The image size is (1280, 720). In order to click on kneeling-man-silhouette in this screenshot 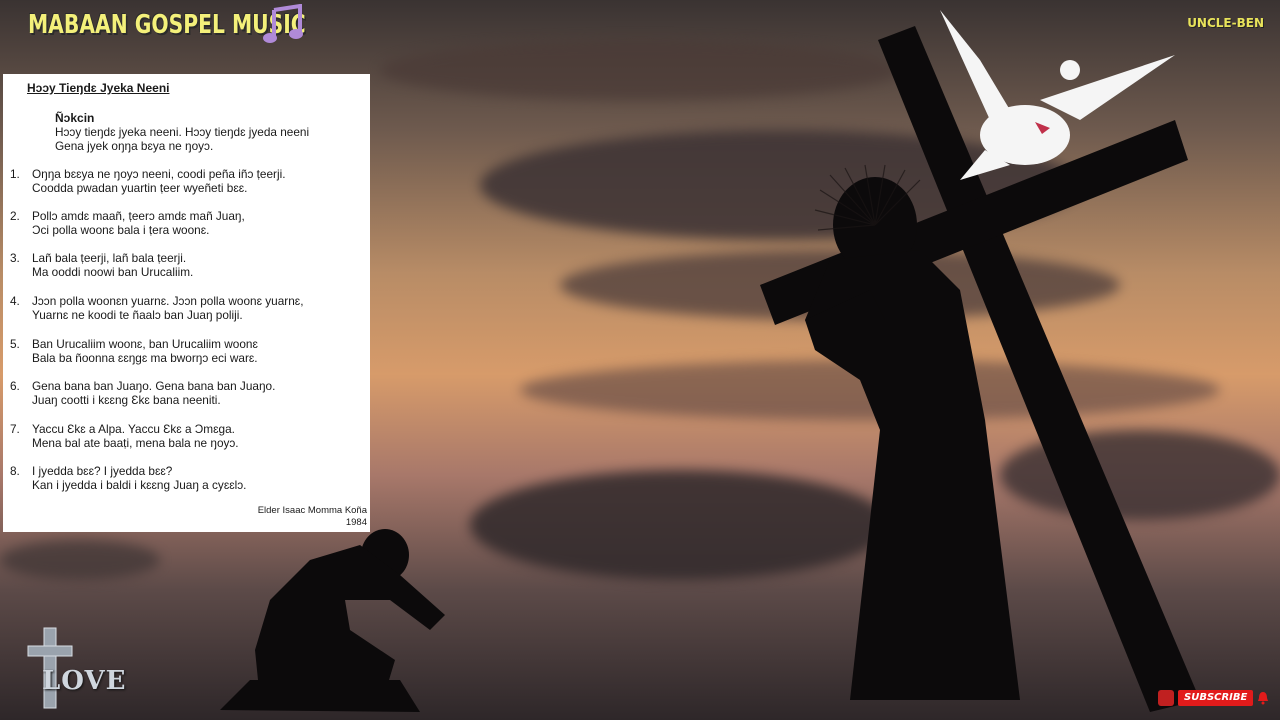, I will do `click(332, 620)`.